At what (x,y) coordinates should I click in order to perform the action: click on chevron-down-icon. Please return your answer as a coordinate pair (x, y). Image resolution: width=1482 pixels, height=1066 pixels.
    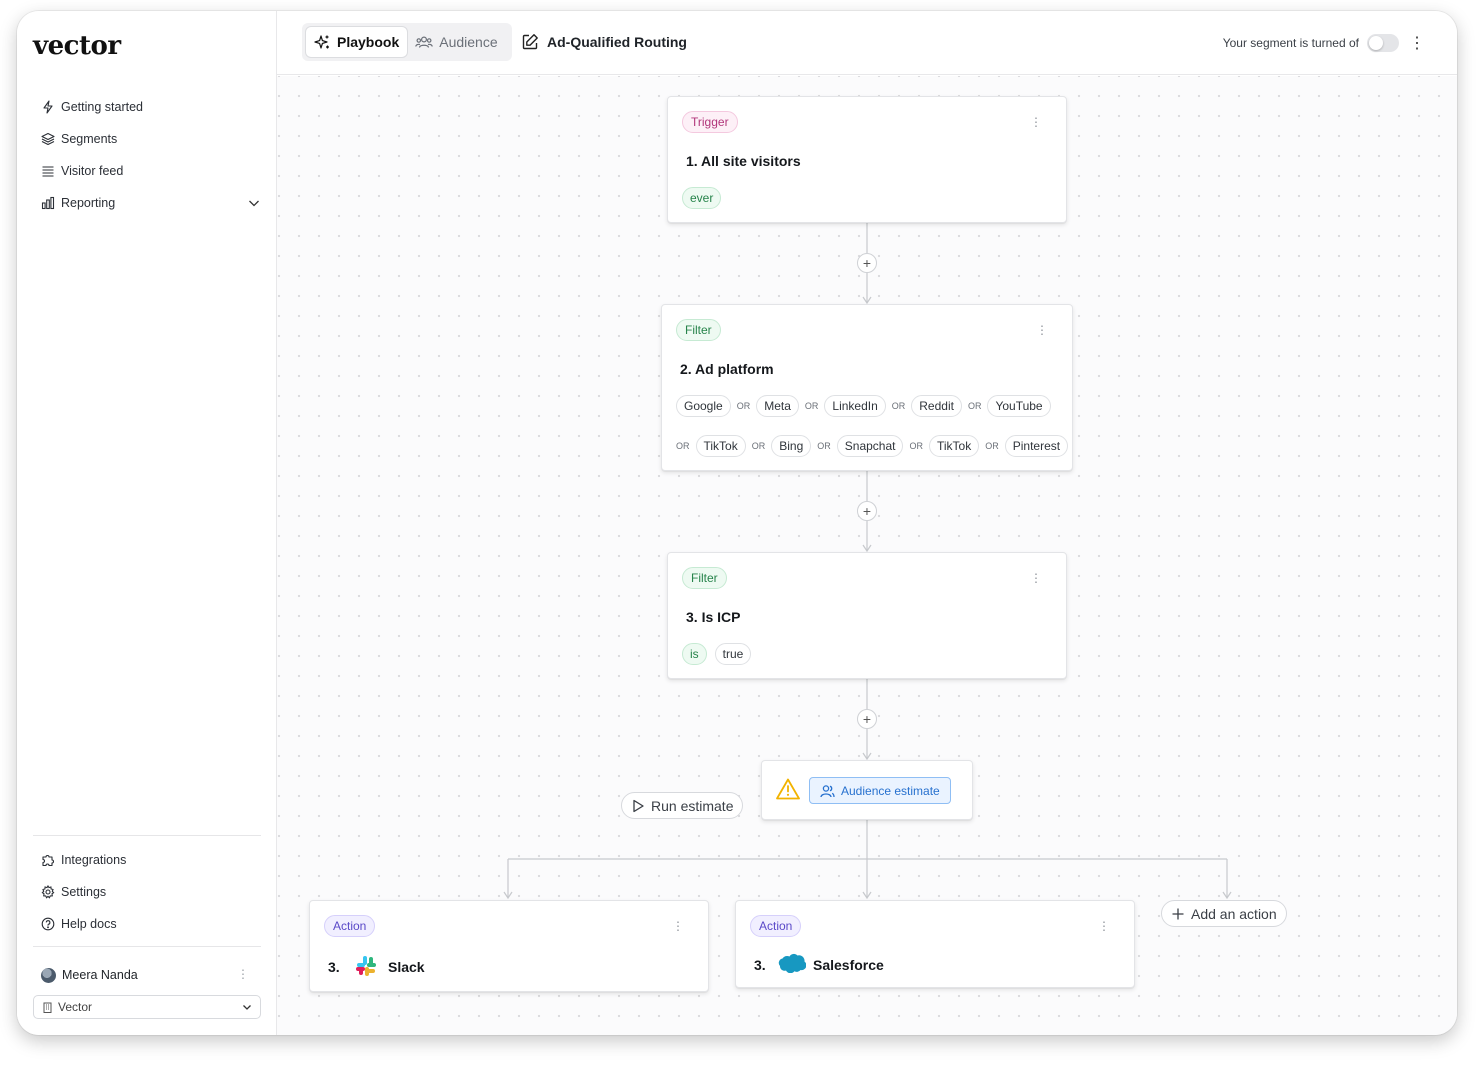
    Looking at the image, I should click on (254, 204).